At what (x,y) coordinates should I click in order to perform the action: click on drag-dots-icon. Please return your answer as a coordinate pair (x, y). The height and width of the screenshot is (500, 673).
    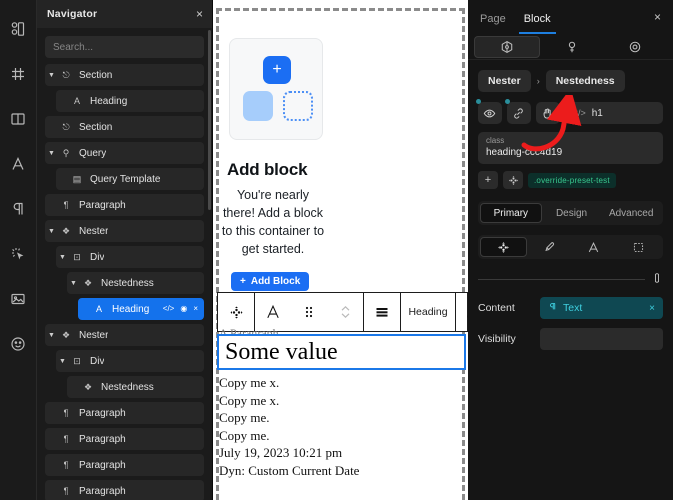
    Looking at the image, I should click on (309, 312).